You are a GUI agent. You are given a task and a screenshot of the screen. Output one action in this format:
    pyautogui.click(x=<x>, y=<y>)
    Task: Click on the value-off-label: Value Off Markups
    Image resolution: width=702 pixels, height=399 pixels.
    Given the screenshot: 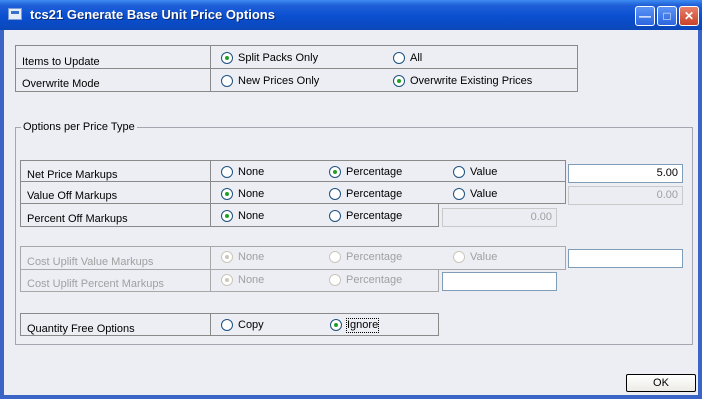 What is the action you would take?
    pyautogui.click(x=72, y=196)
    